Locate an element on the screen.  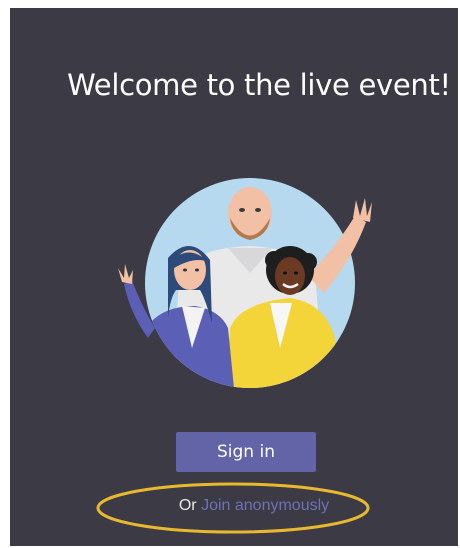
or-label: Or is located at coordinates (187, 505).